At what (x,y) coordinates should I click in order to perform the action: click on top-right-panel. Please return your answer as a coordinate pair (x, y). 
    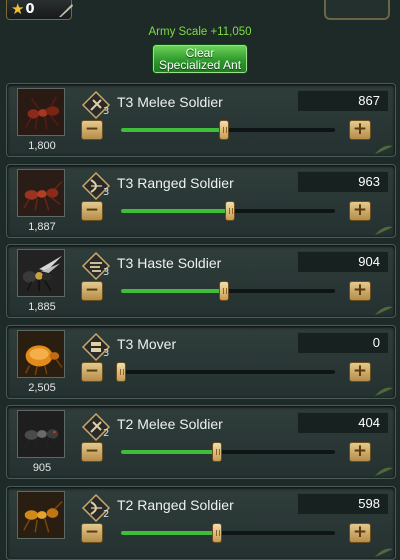
    Looking at the image, I should click on (357, 10).